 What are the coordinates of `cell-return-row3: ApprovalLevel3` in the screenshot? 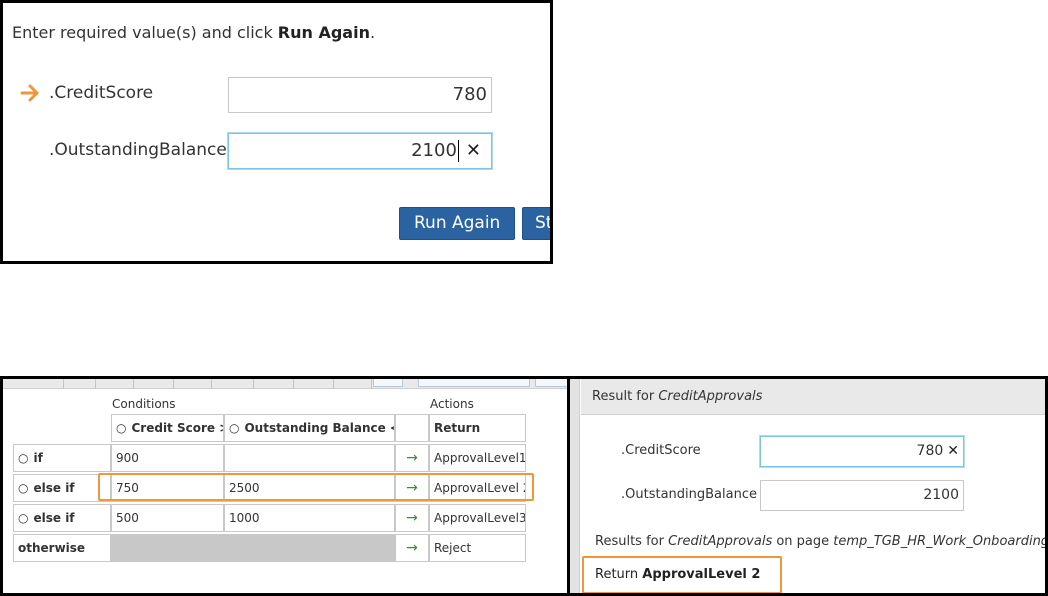 It's located at (477, 518).